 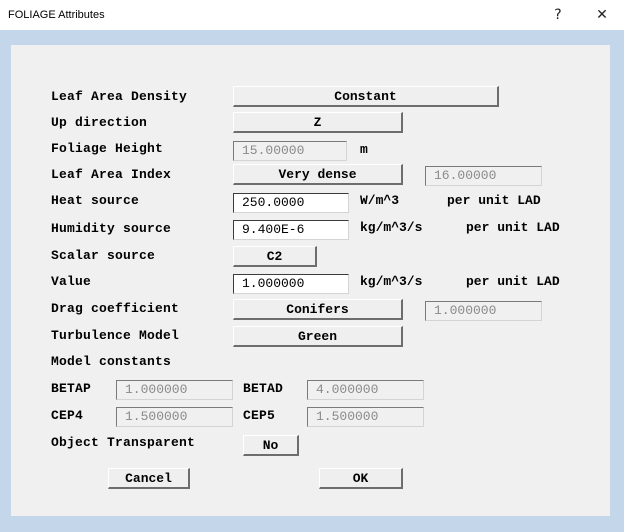 I want to click on drag-coefficient-label: Drag coefficient, so click(x=115, y=308).